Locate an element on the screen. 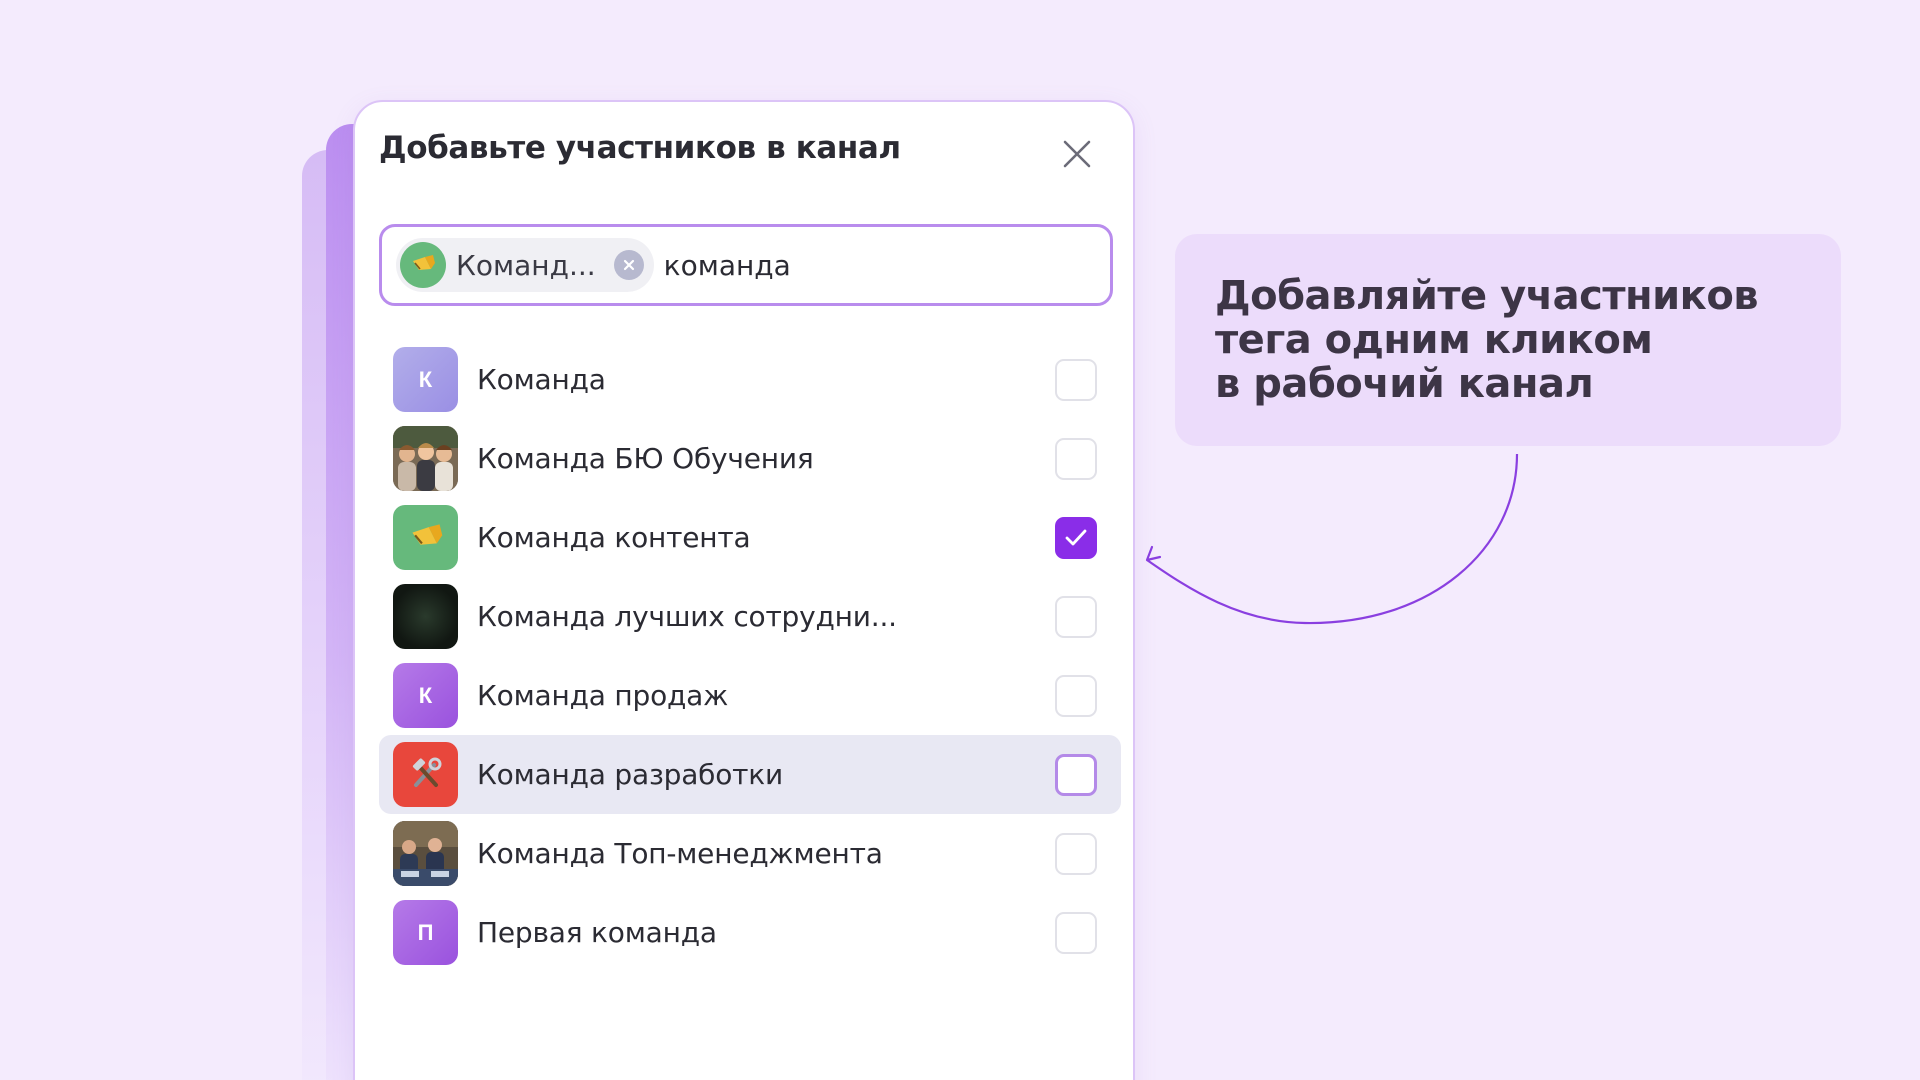 This screenshot has height=1080, width=1920. list-item-checkbox-checked is located at coordinates (1076, 537).